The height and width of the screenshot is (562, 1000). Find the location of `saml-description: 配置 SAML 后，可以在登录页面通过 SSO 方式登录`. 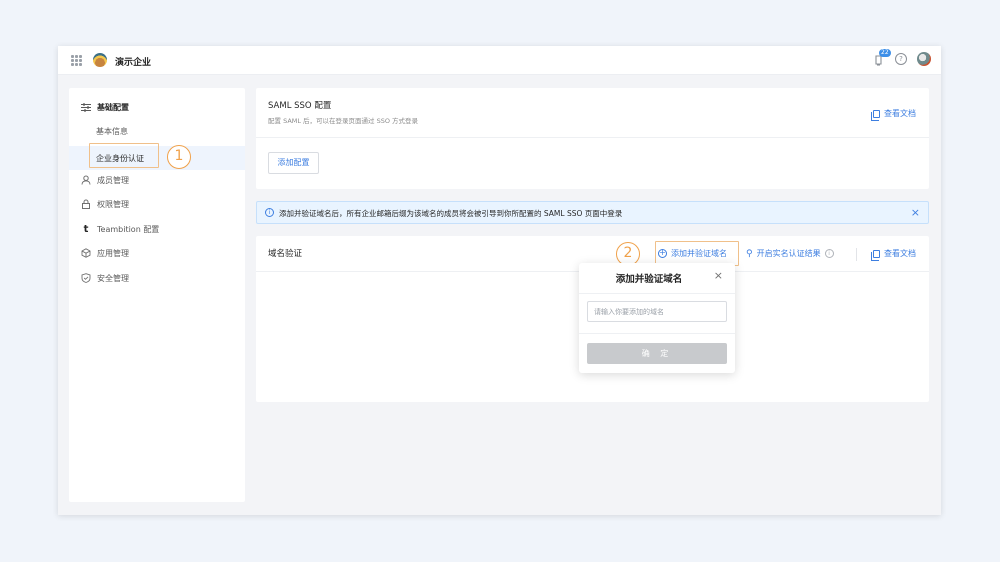

saml-description: 配置 SAML 后，可以在登录页面通过 SSO 方式登录 is located at coordinates (343, 121).